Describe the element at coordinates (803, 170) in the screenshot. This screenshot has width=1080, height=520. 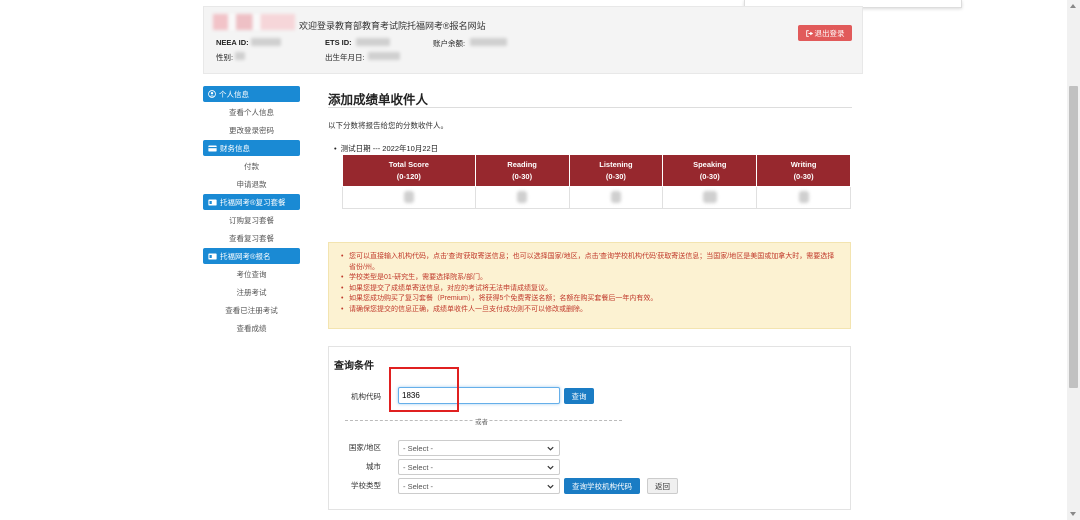
I see `score-header-writing: Writing (0-30)` at that location.